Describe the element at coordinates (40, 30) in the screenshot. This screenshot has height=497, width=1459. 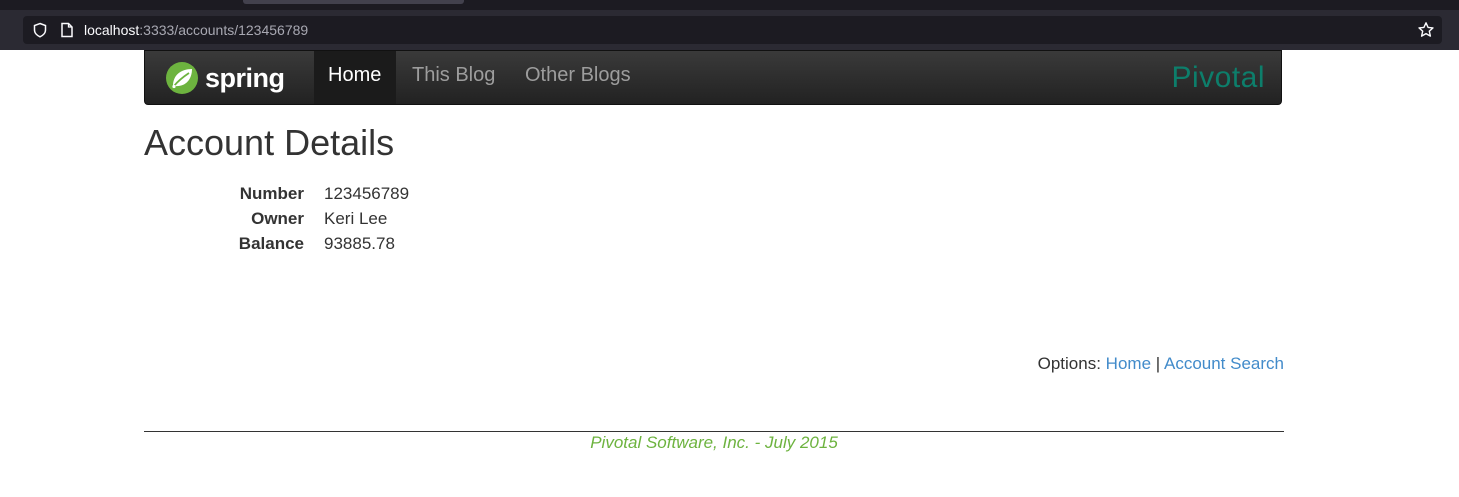
I see `shield-icon` at that location.